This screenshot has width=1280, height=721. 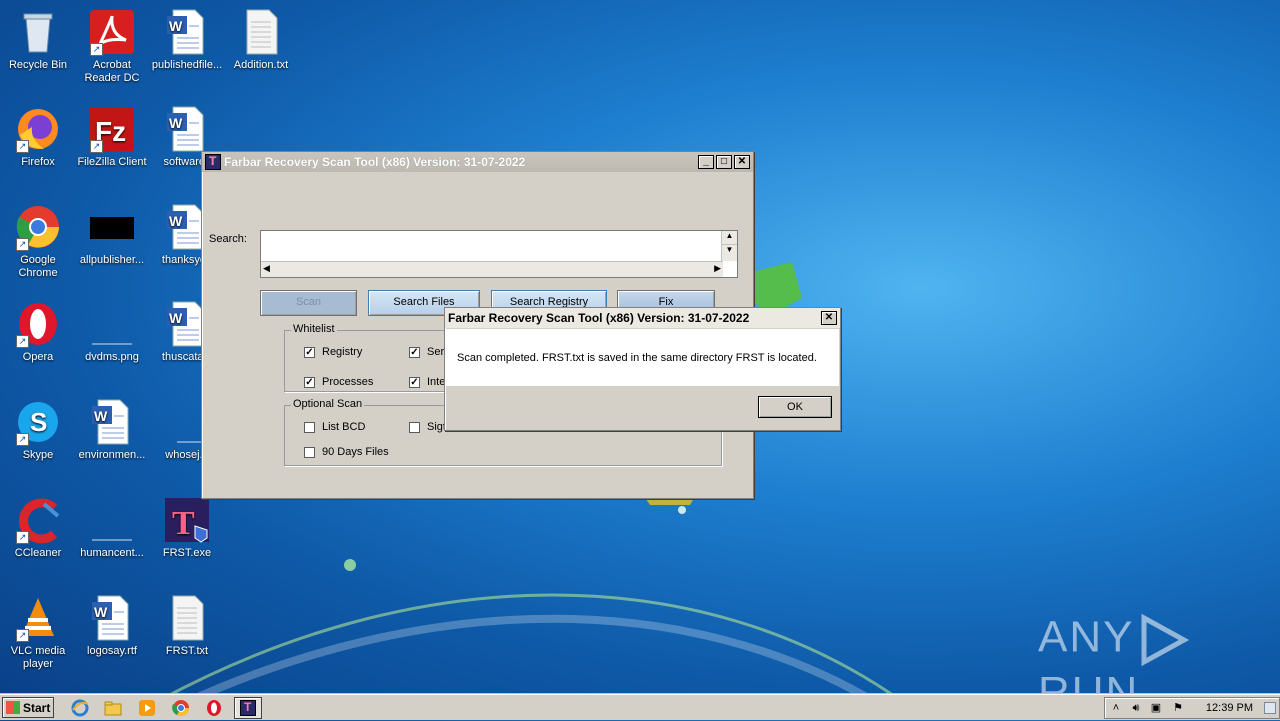 I want to click on whitelist-label: Whitelist, so click(x=314, y=329).